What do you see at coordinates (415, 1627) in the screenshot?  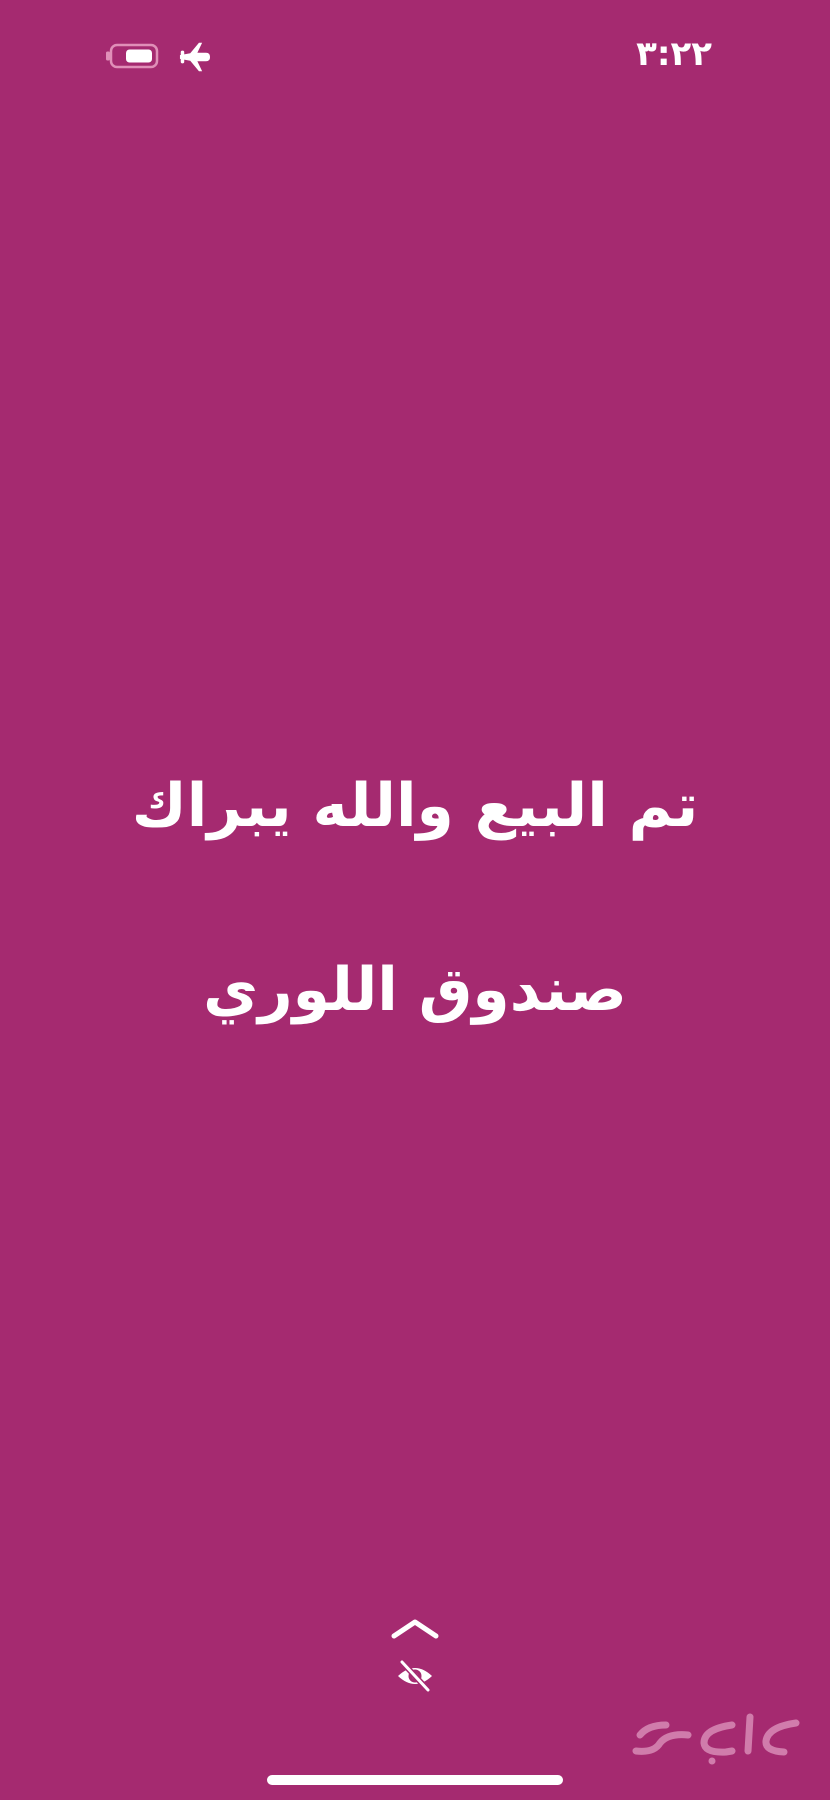 I see `chevron-up-icon` at bounding box center [415, 1627].